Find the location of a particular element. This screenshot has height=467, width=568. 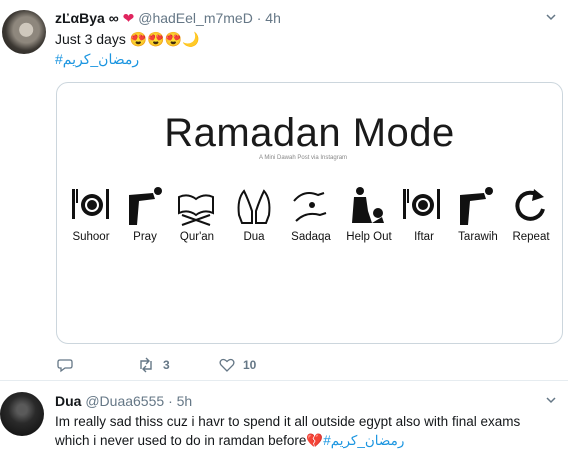

tweet-header: zĽαBya ∞ ❤ @hadEel_m7meD · 4h is located at coordinates (168, 18).